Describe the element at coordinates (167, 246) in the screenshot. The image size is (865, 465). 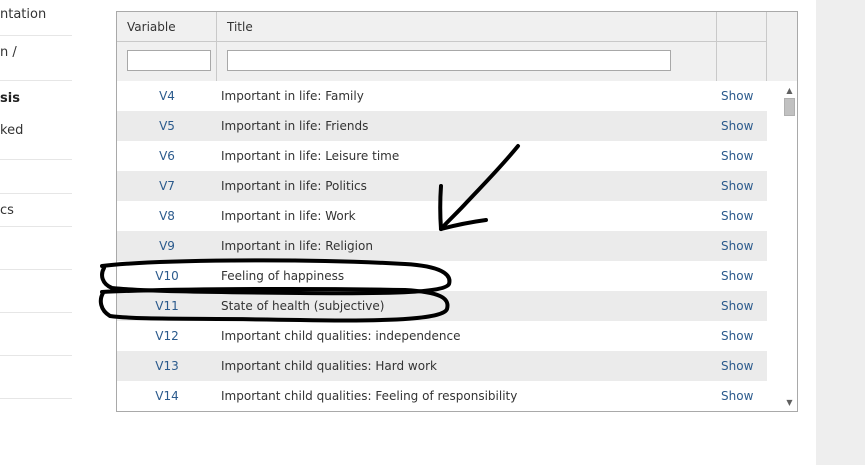
I see `variable-link: V9` at that location.